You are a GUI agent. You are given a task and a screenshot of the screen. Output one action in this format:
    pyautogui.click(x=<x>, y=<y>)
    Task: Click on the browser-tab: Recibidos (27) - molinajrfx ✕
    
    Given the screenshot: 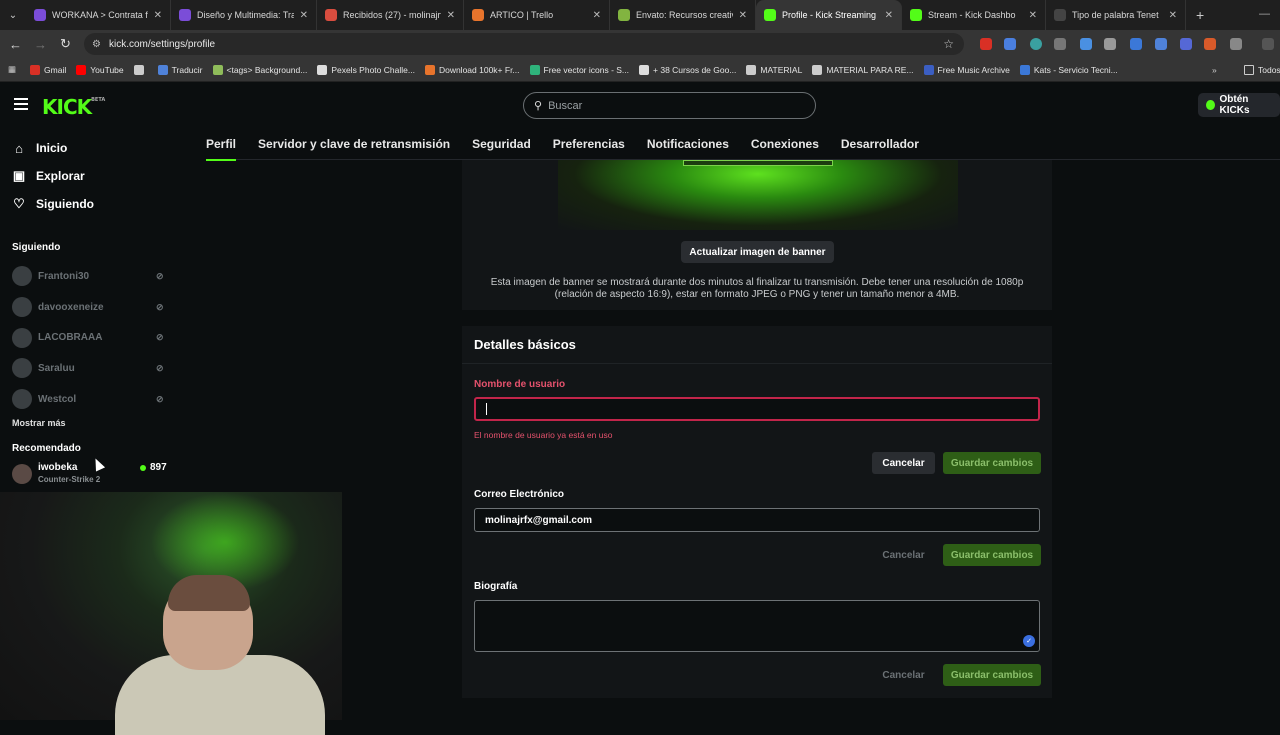 What is the action you would take?
    pyautogui.click(x=390, y=15)
    